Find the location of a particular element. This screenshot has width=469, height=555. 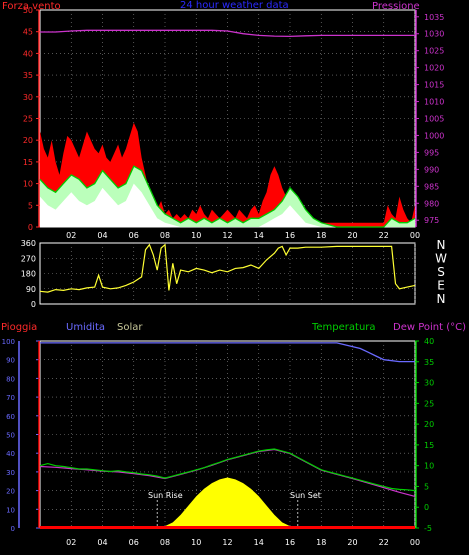

pressure-tick-label-990: 990 is located at coordinates (431, 169).